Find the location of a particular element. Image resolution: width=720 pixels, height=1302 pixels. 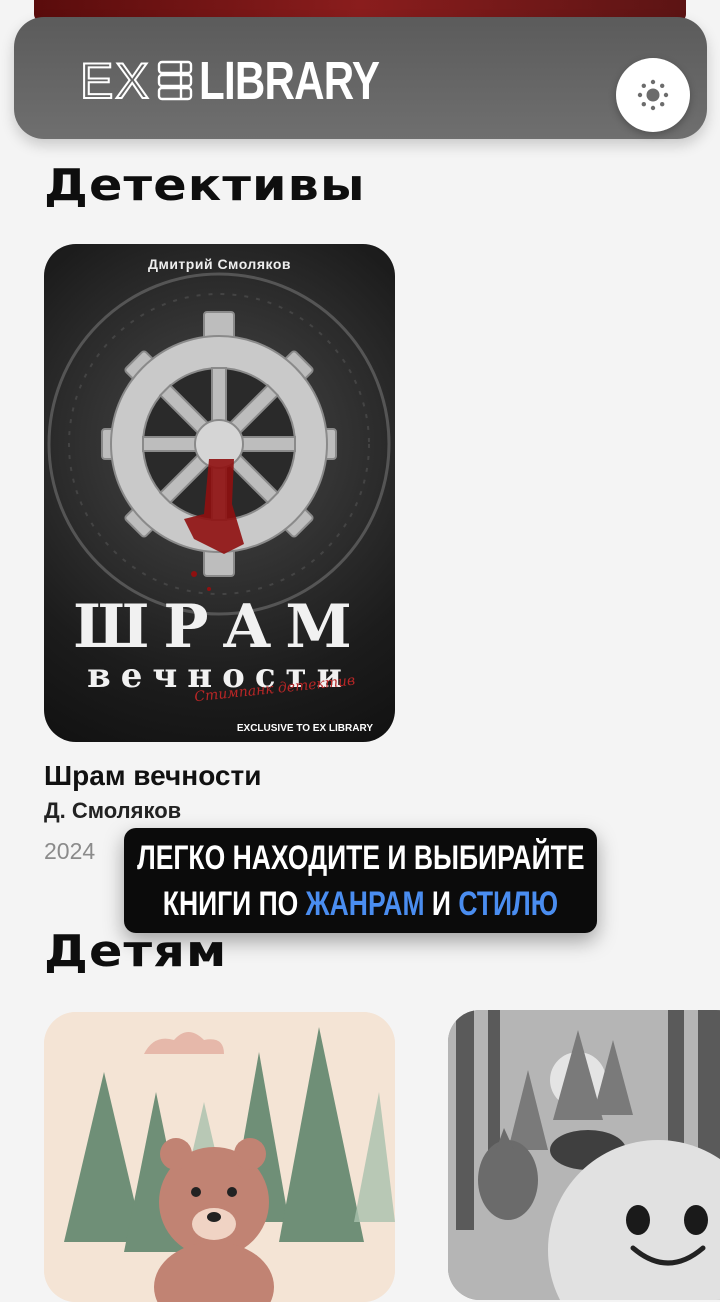

book-cover-kolobok is located at coordinates (584, 1155).